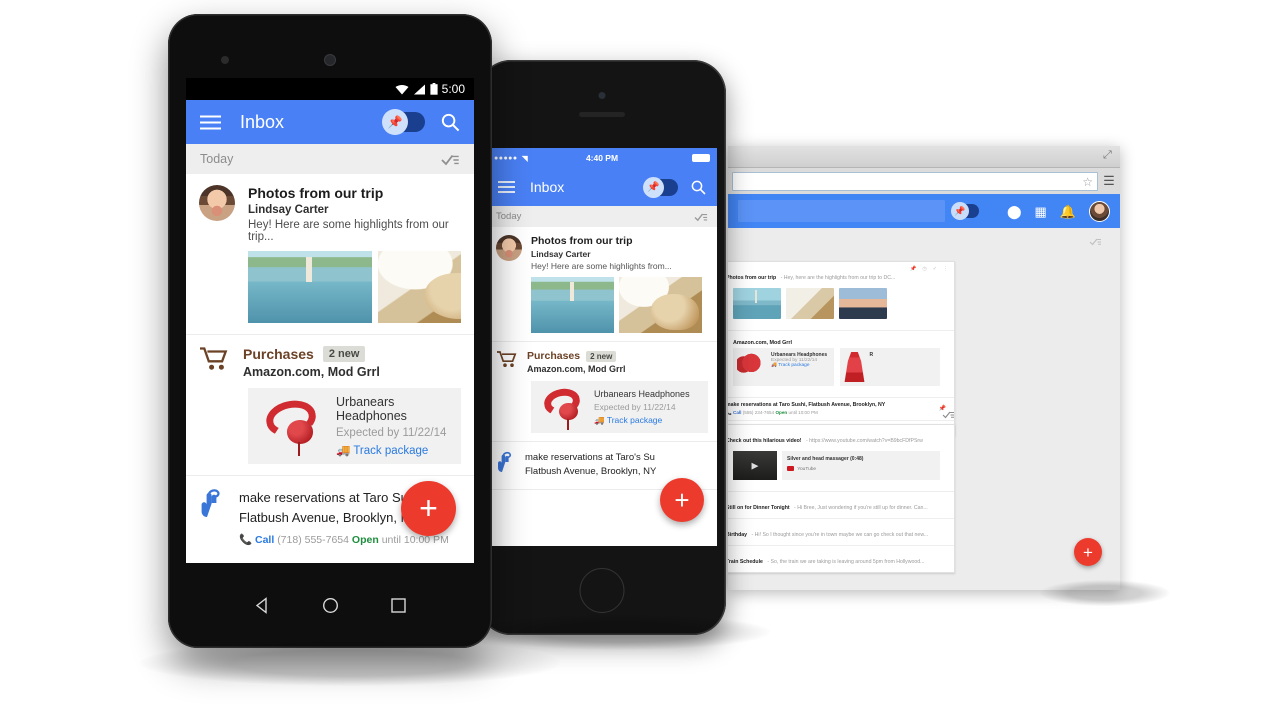 This screenshot has height=720, width=1280. What do you see at coordinates (395, 122) in the screenshot?
I see `pin-toggle-knob: 📌` at bounding box center [395, 122].